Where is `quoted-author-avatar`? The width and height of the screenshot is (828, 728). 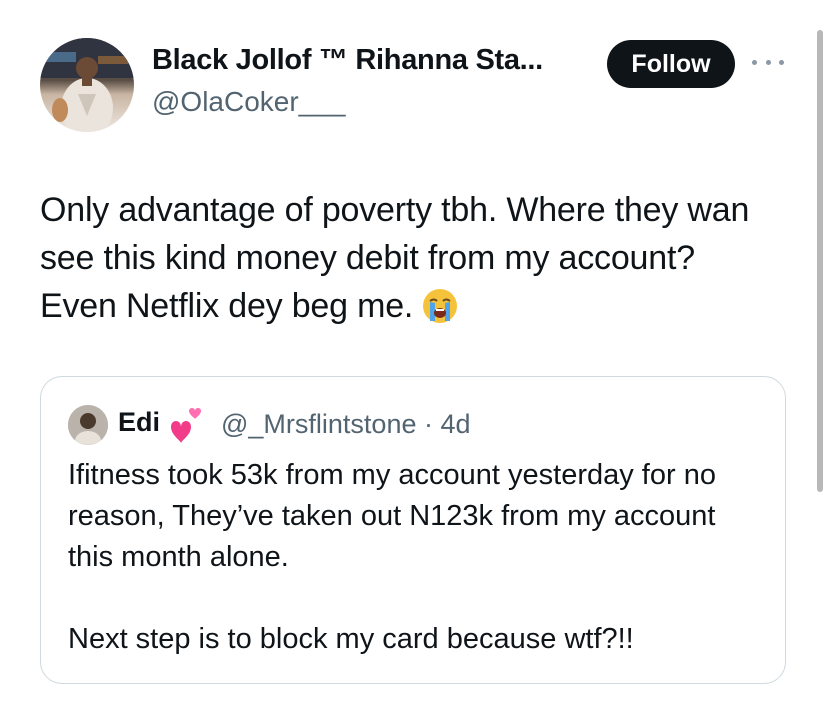 quoted-author-avatar is located at coordinates (88, 425).